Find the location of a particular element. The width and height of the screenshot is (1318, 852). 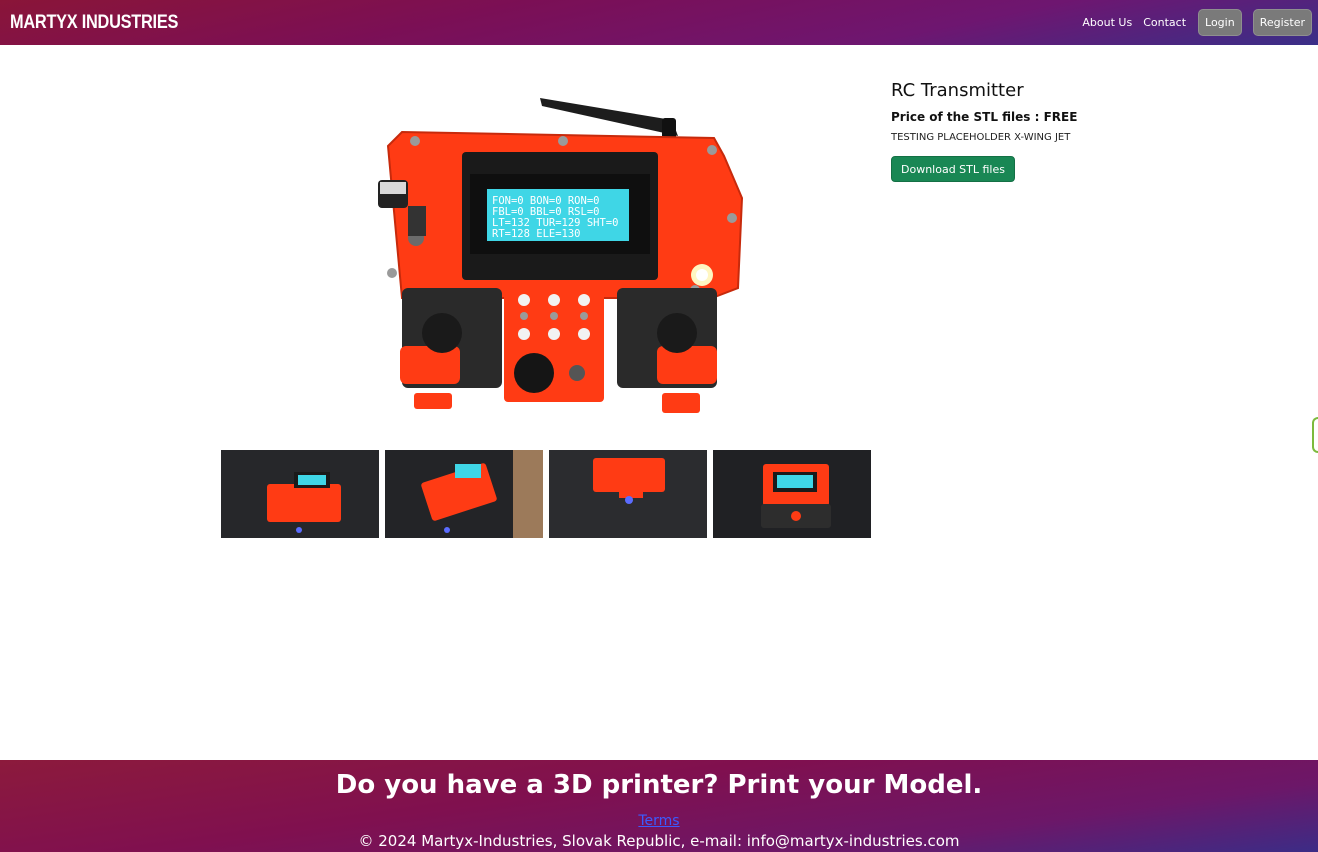

nav-link-about: About Us is located at coordinates (1107, 22).